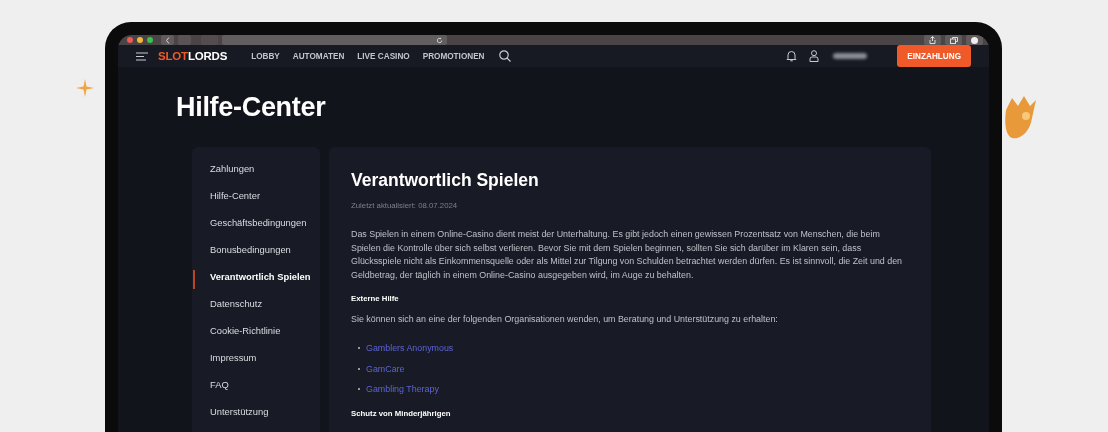 The width and height of the screenshot is (1108, 432). I want to click on share-button, so click(932, 40).